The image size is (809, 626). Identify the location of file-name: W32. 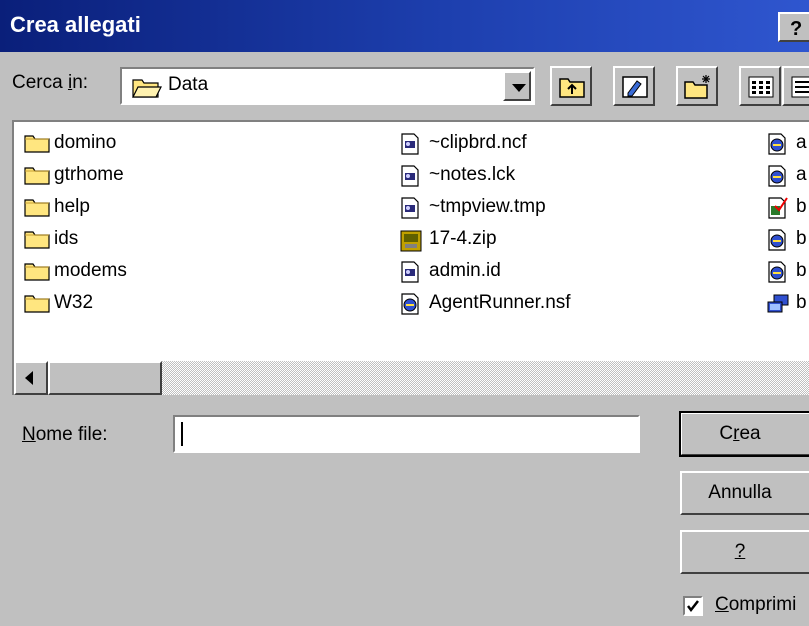
(74, 302).